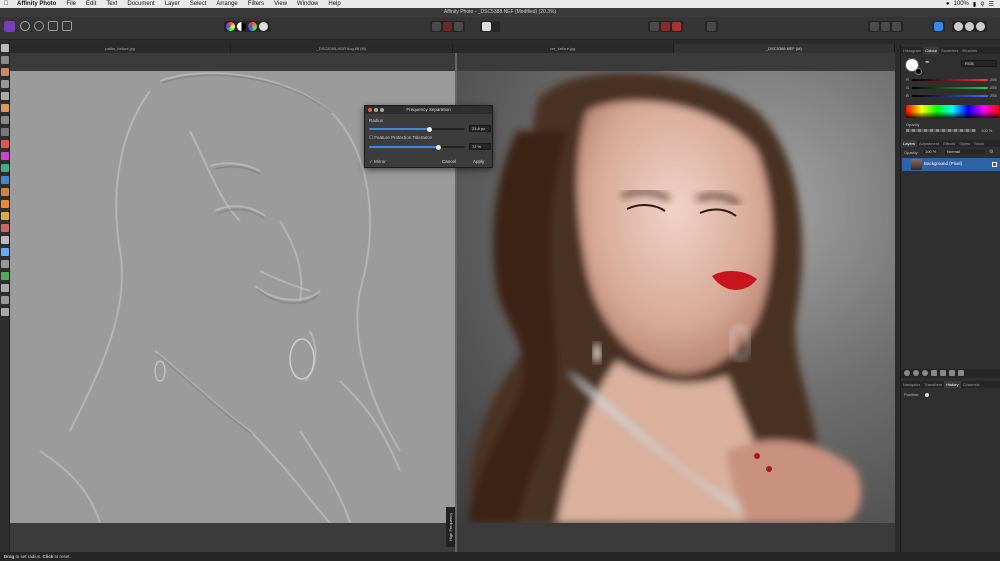  Describe the element at coordinates (121, 48) in the screenshot. I see `doc-tab-paths-before: paths_before.jpg` at that location.